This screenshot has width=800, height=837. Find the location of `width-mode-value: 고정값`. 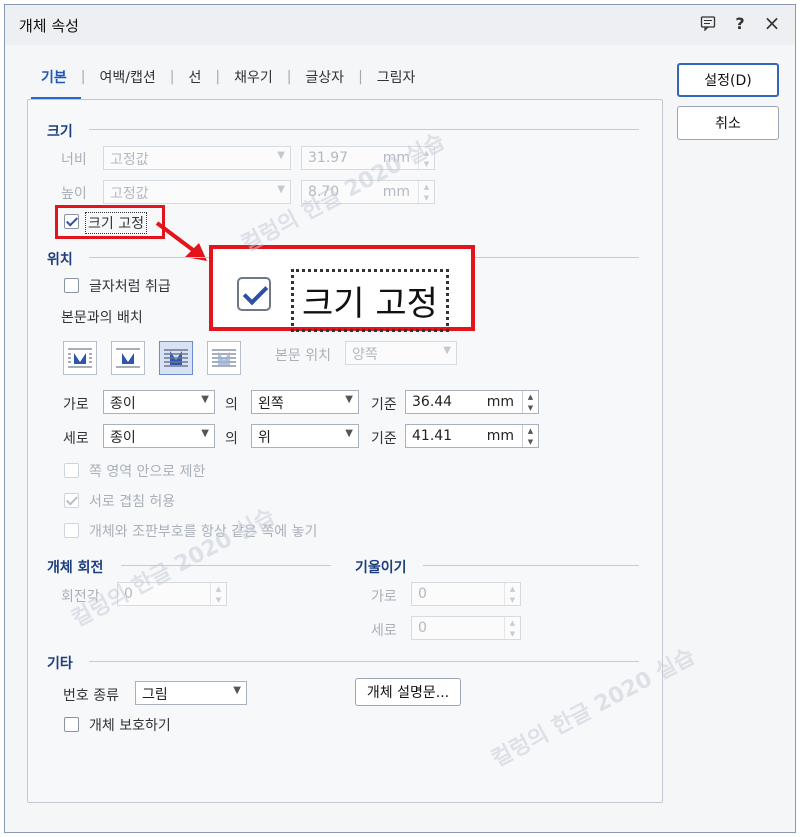

width-mode-value: 고정값 is located at coordinates (129, 160).